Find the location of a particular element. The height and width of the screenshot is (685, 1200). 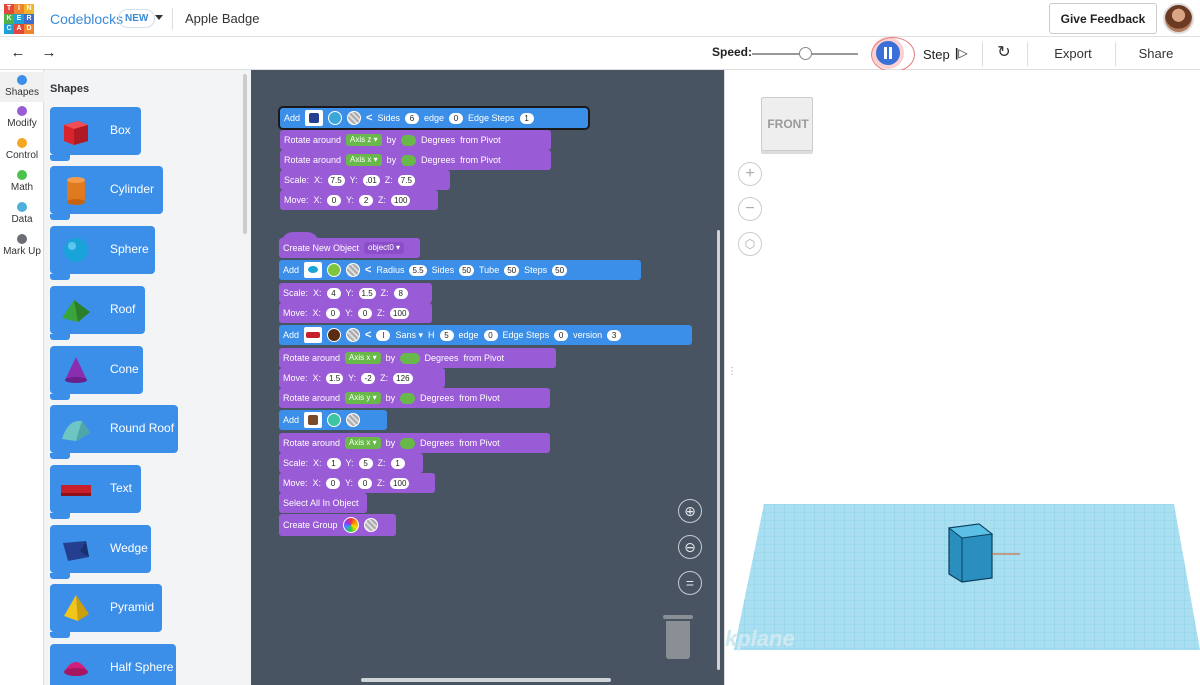

x-input: 4 is located at coordinates (333, 293).